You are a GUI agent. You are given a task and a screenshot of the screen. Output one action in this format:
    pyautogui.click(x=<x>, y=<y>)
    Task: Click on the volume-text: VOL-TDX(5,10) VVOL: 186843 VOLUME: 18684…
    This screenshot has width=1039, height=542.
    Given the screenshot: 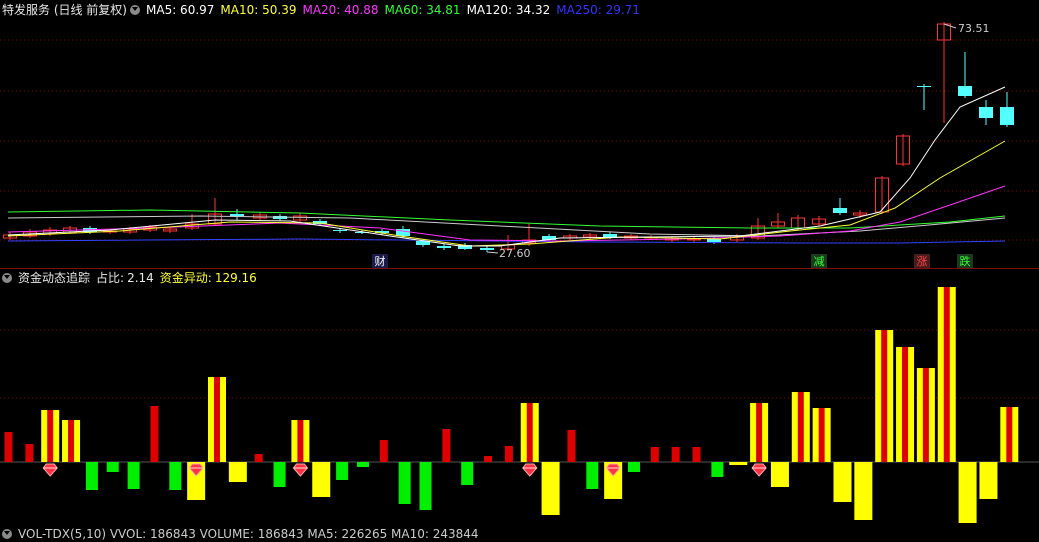 What is the action you would take?
    pyautogui.click(x=248, y=534)
    